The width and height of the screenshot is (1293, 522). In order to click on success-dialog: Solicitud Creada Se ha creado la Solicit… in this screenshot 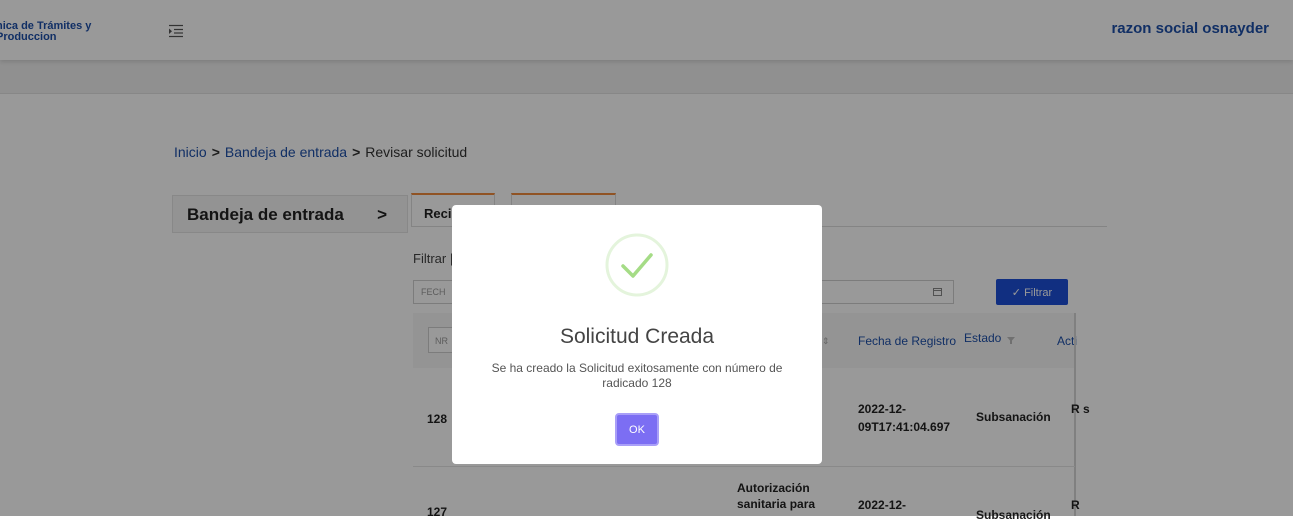, I will do `click(637, 334)`.